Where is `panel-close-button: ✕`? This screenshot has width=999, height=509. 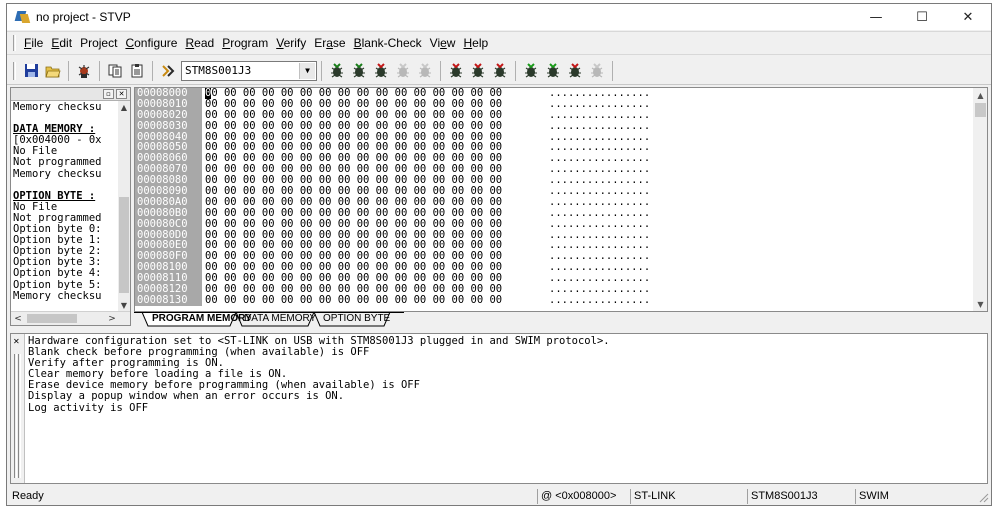
panel-close-button: ✕ is located at coordinates (121, 94).